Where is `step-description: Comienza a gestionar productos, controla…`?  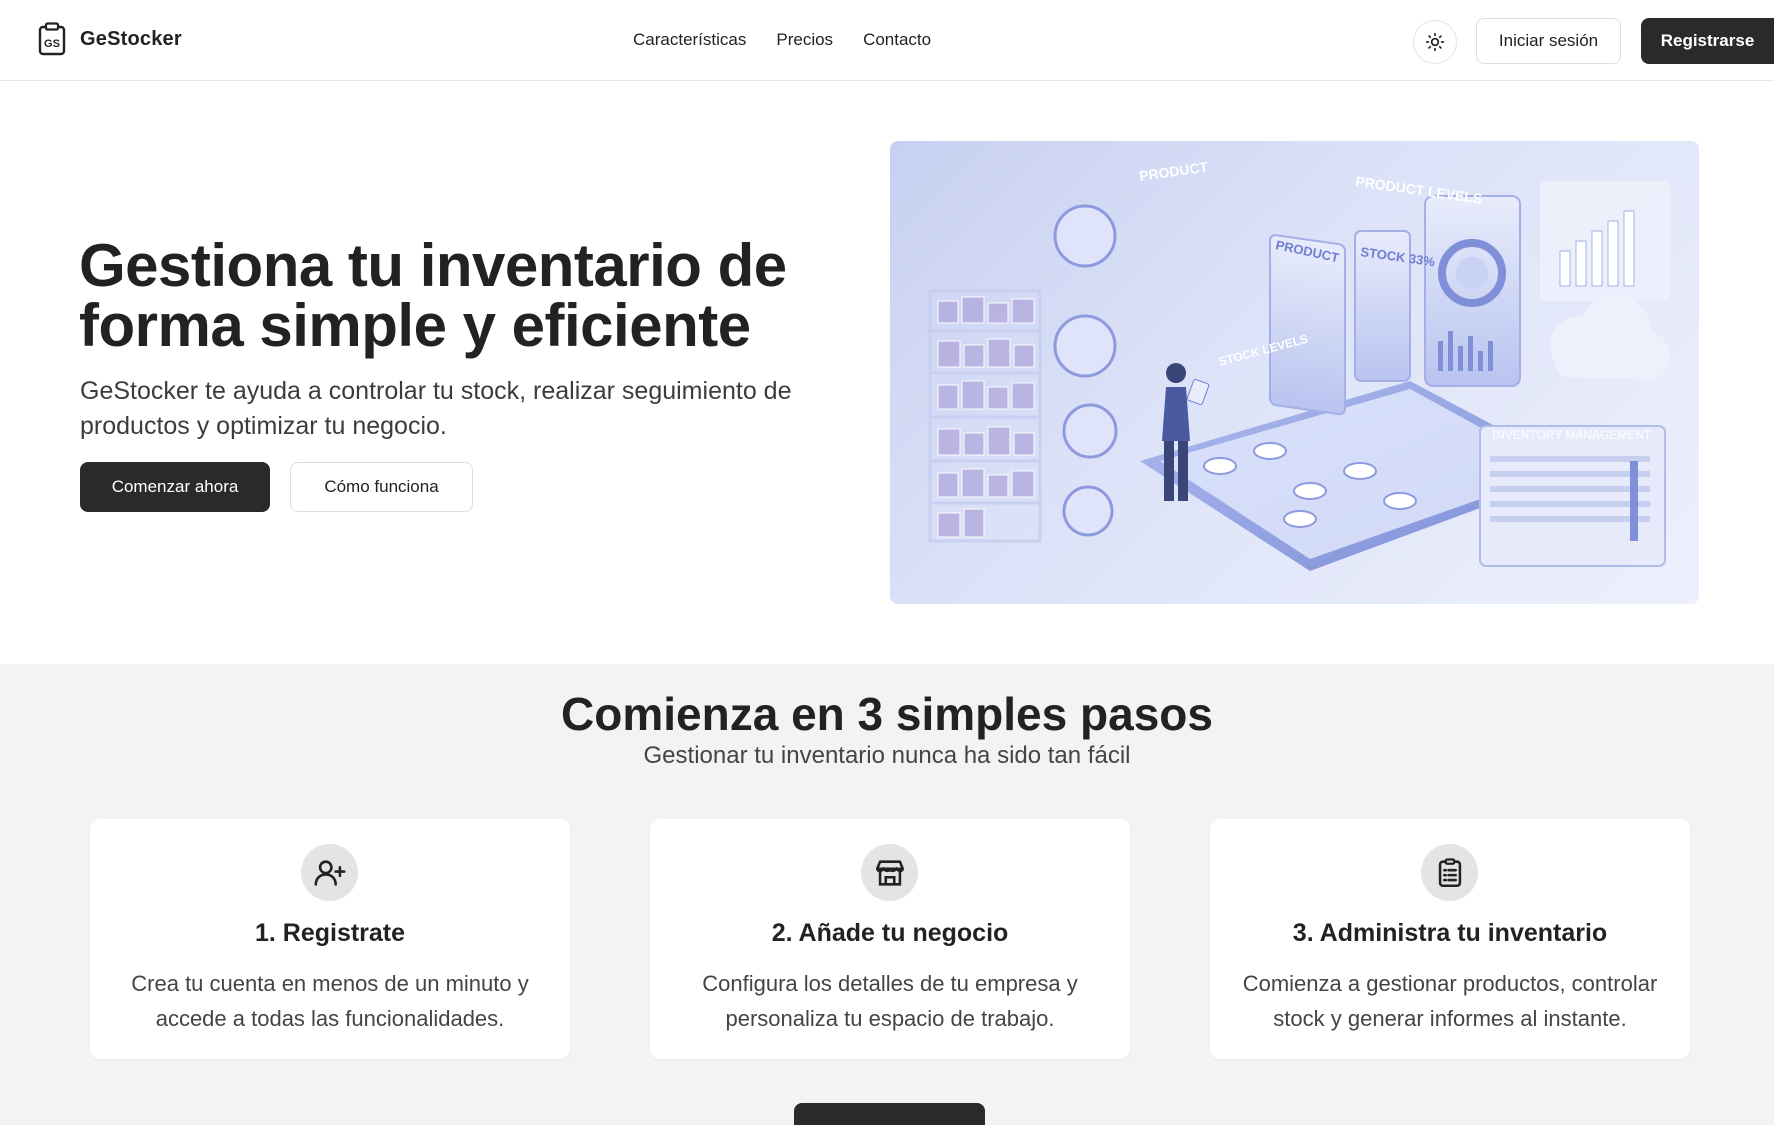 step-description: Comienza a gestionar productos, controla… is located at coordinates (1450, 1001).